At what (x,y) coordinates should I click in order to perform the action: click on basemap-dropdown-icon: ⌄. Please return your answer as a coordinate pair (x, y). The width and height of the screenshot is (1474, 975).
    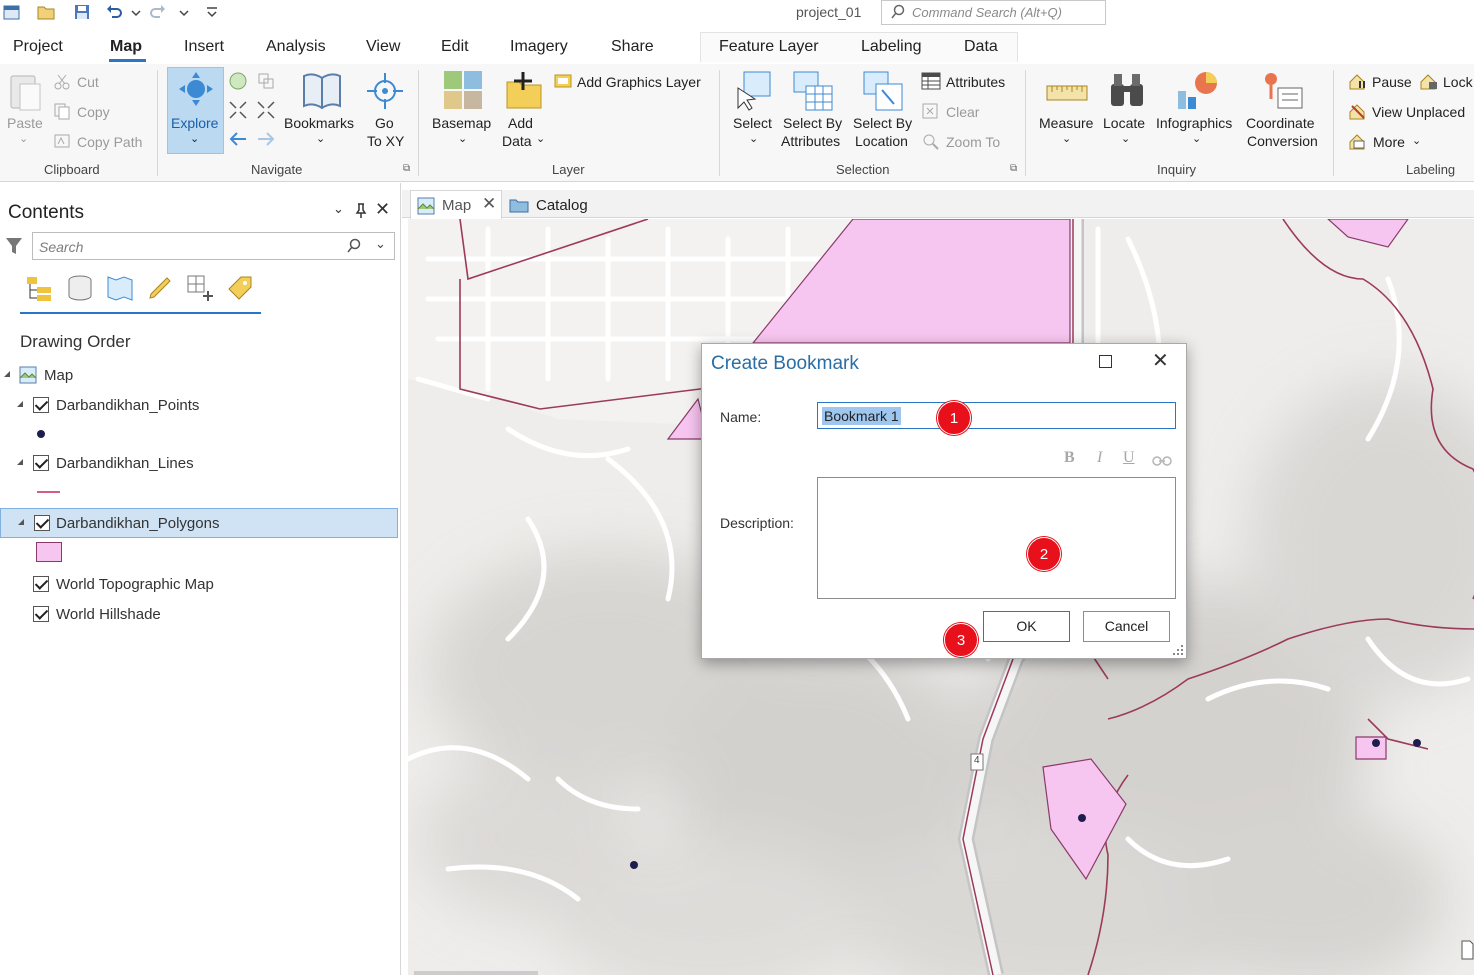
    Looking at the image, I should click on (462, 138).